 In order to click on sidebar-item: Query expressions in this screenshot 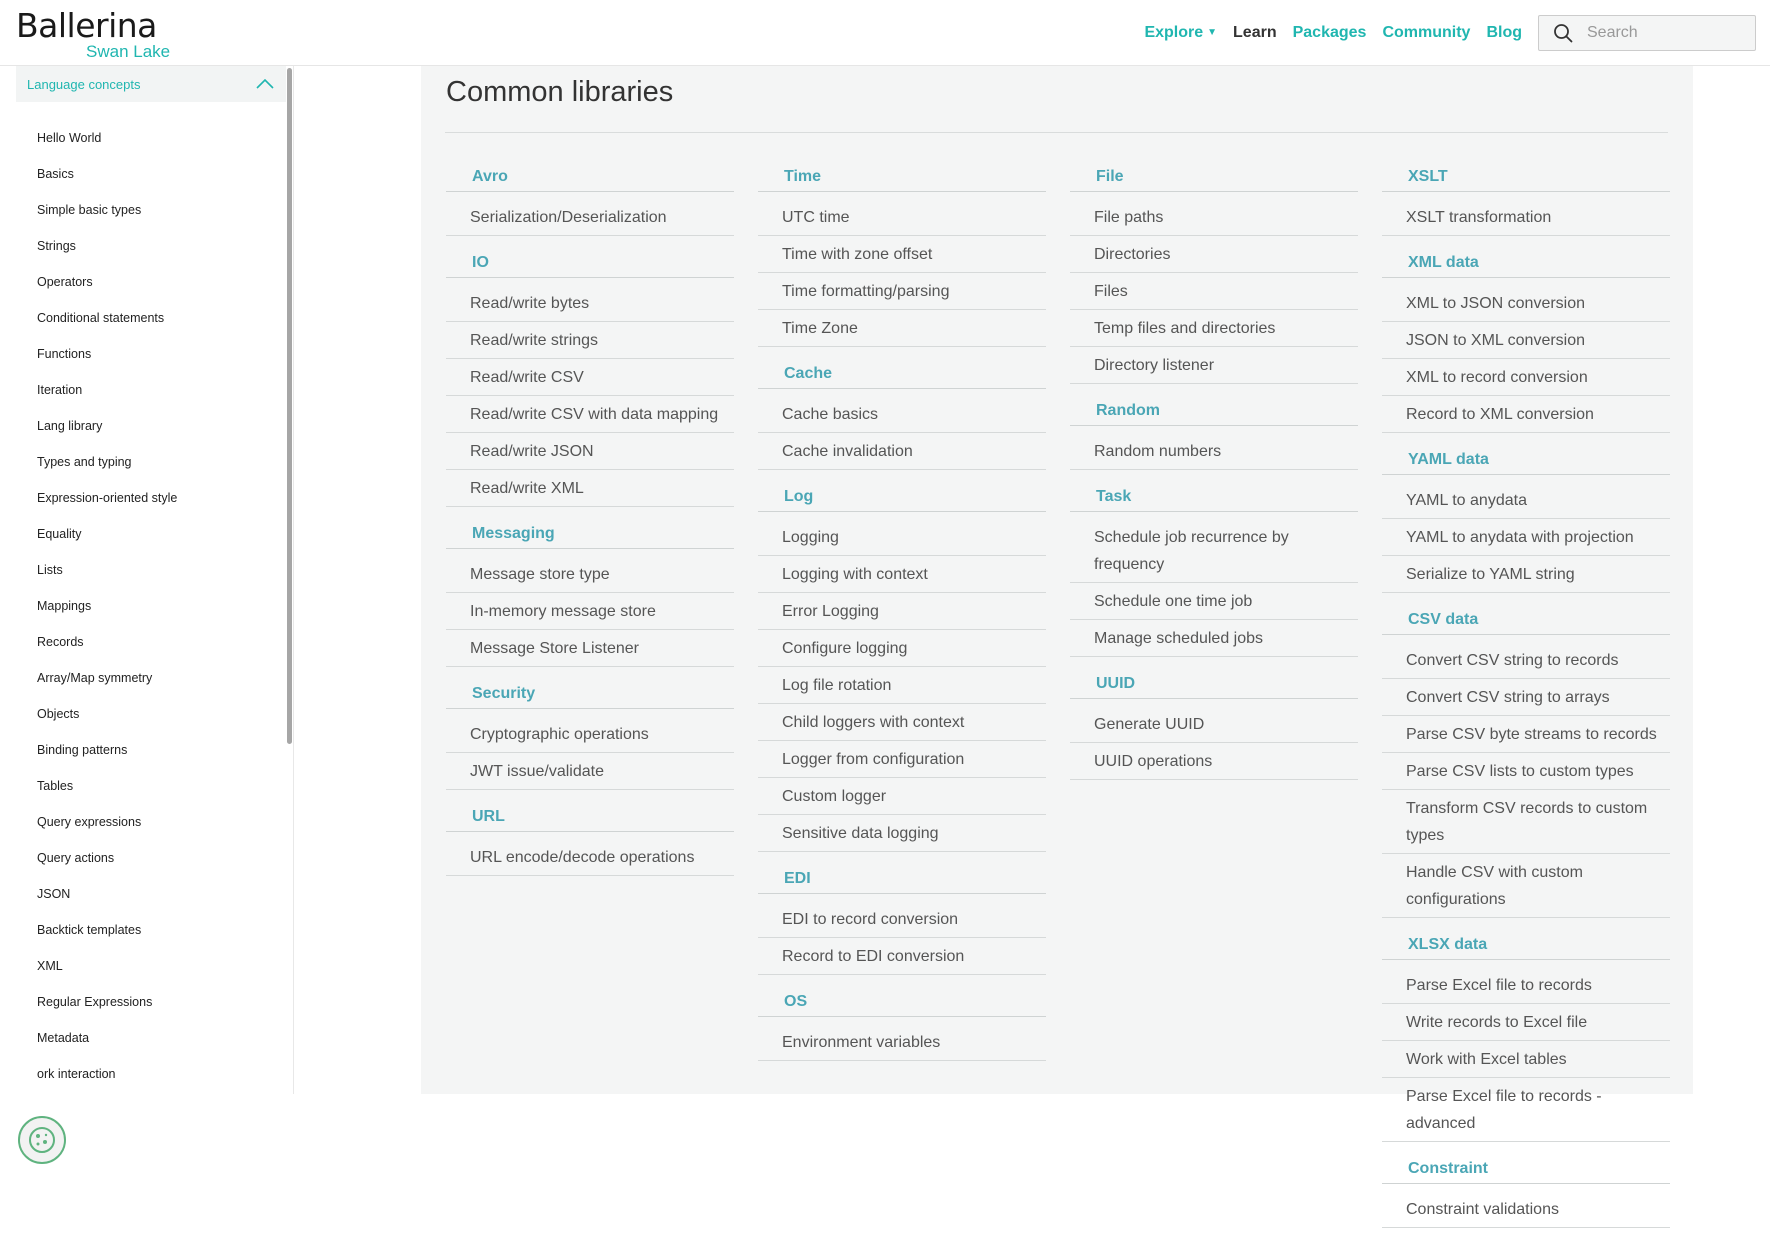, I will do `click(107, 832)`.